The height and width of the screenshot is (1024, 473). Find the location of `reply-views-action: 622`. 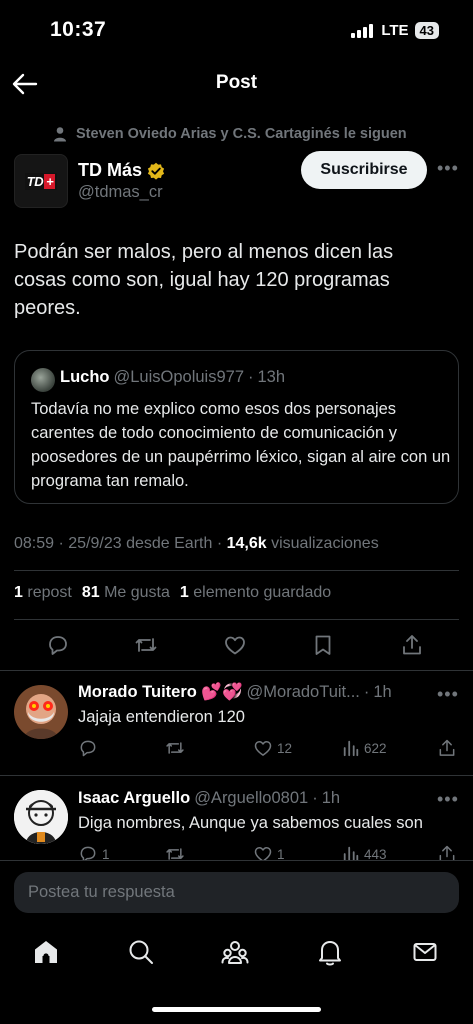

reply-views-action: 622 is located at coordinates (364, 748).